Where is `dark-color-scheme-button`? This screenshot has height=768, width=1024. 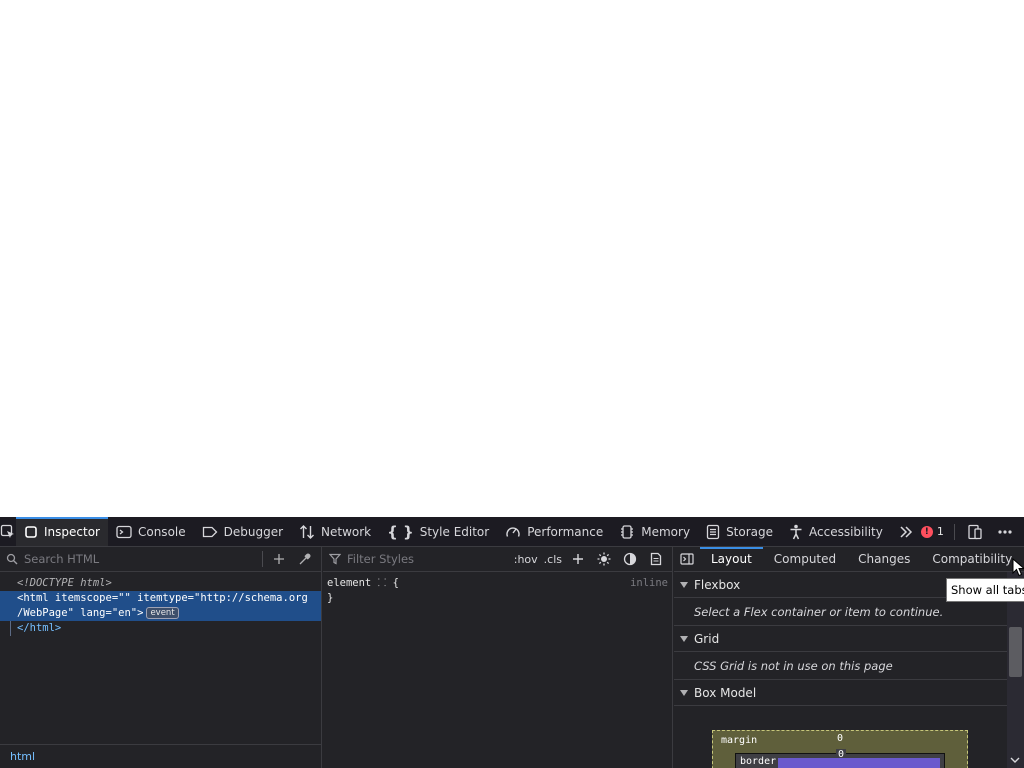
dark-color-scheme-button is located at coordinates (630, 559).